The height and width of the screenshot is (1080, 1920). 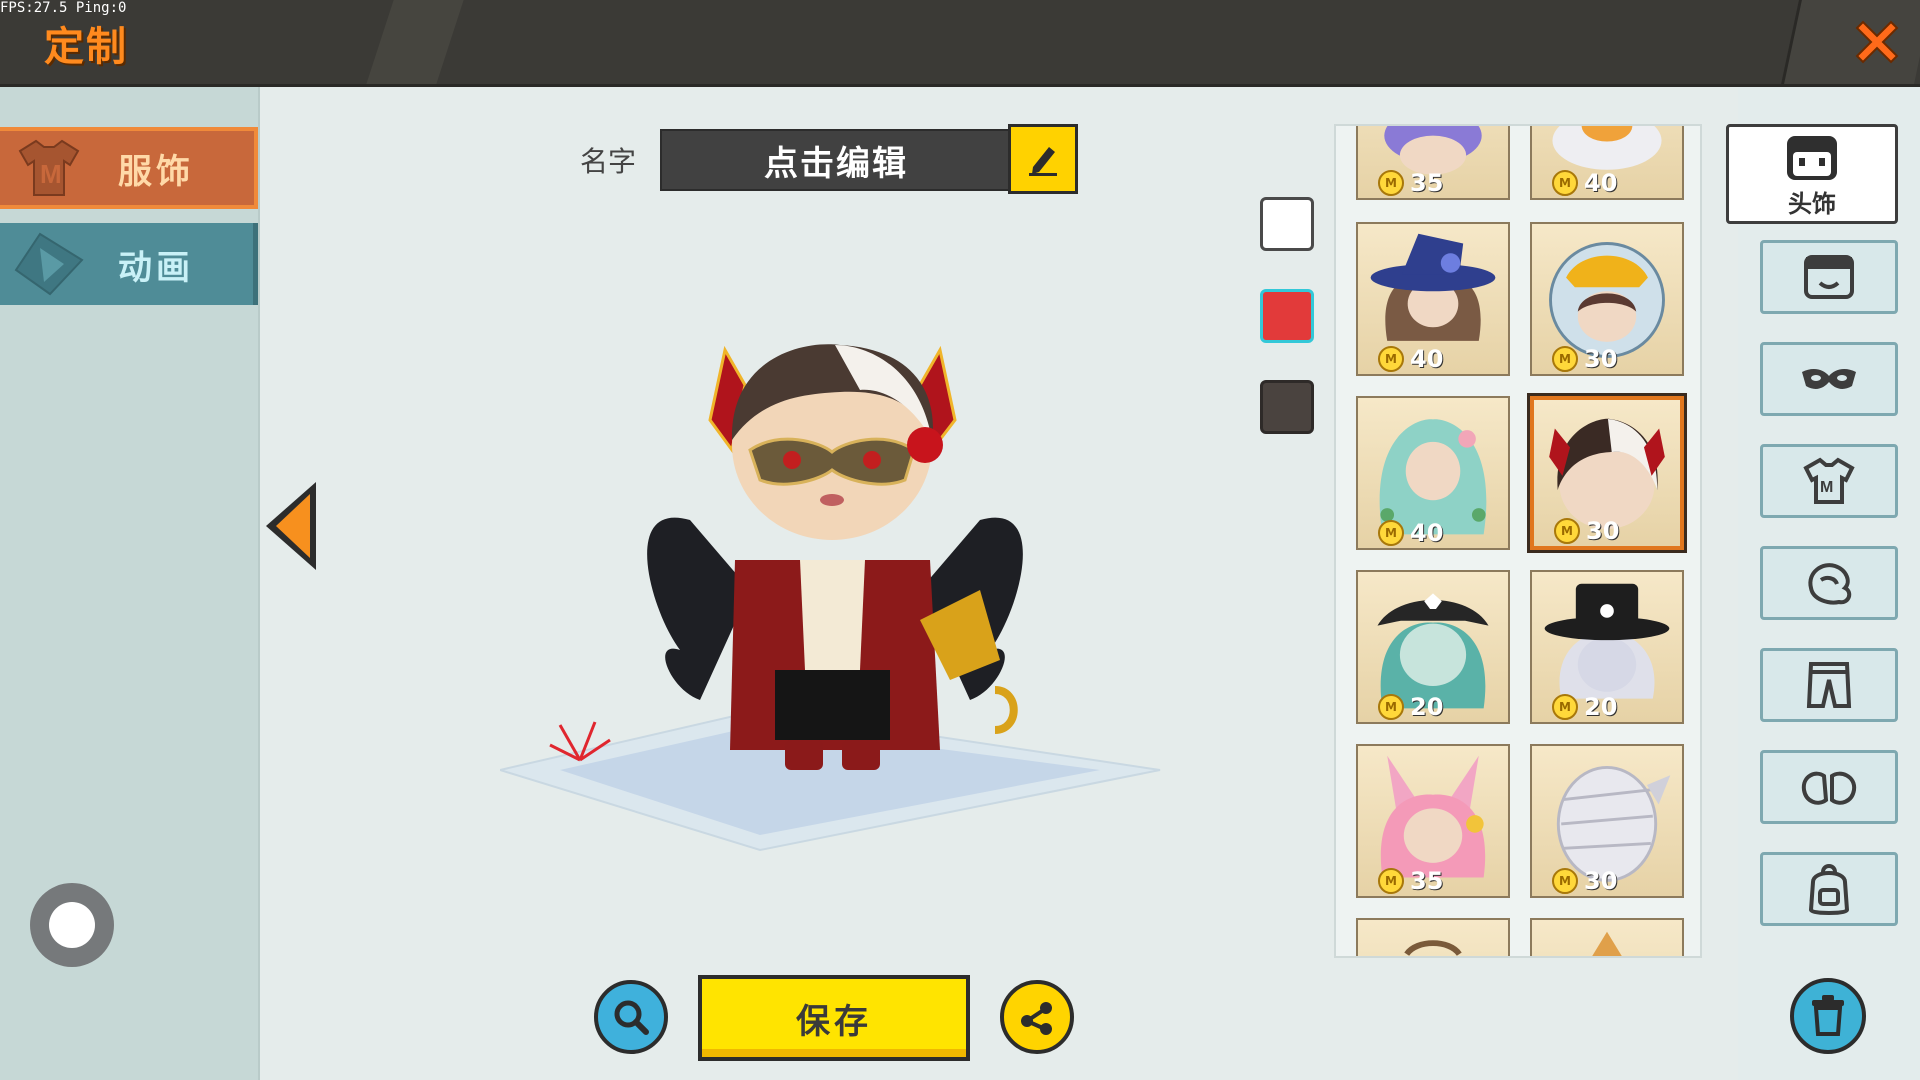 I want to click on trash-button, so click(x=1828, y=1016).